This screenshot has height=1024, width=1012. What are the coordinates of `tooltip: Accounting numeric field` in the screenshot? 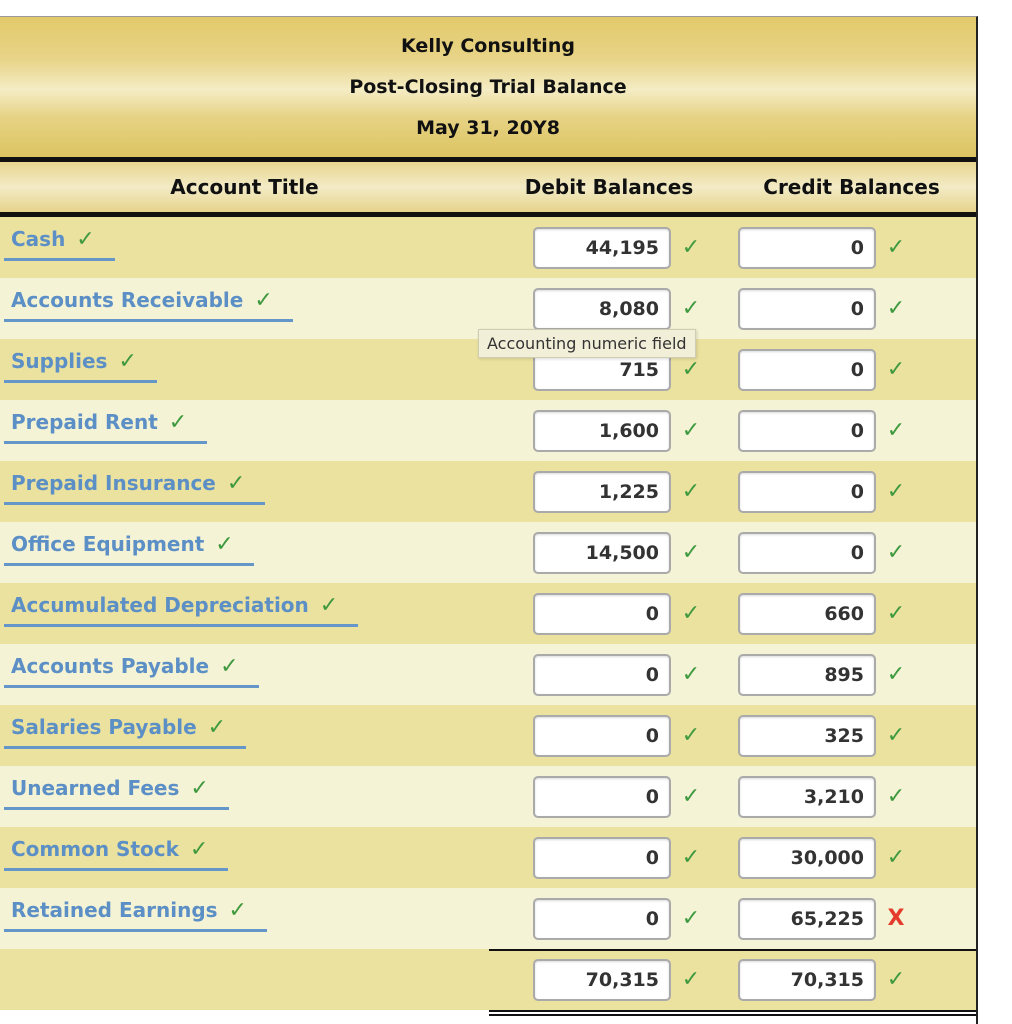 It's located at (587, 343).